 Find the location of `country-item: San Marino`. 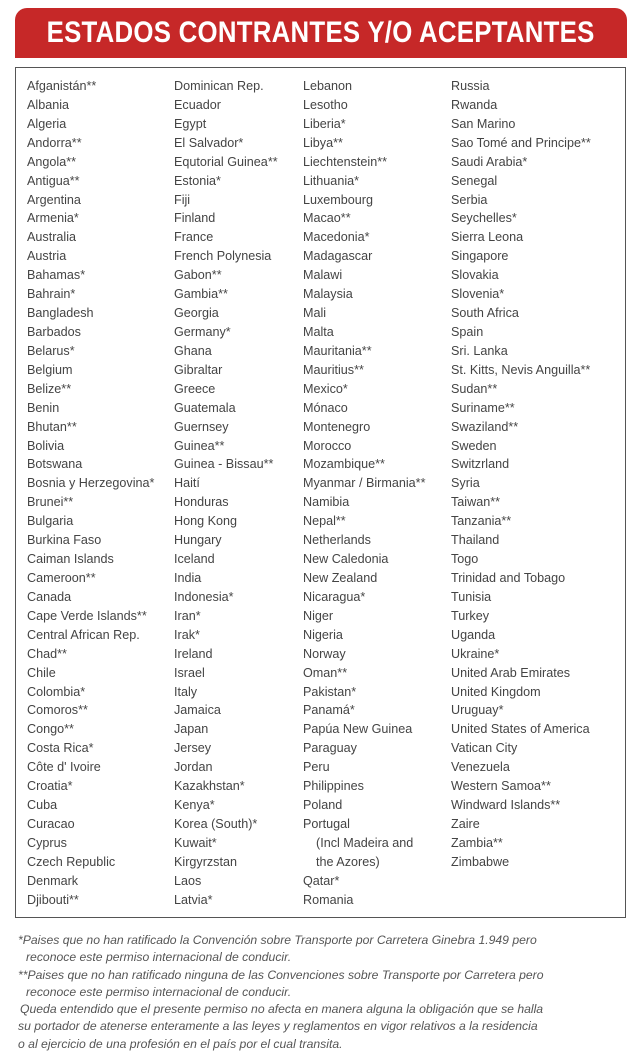

country-item: San Marino is located at coordinates (483, 123).